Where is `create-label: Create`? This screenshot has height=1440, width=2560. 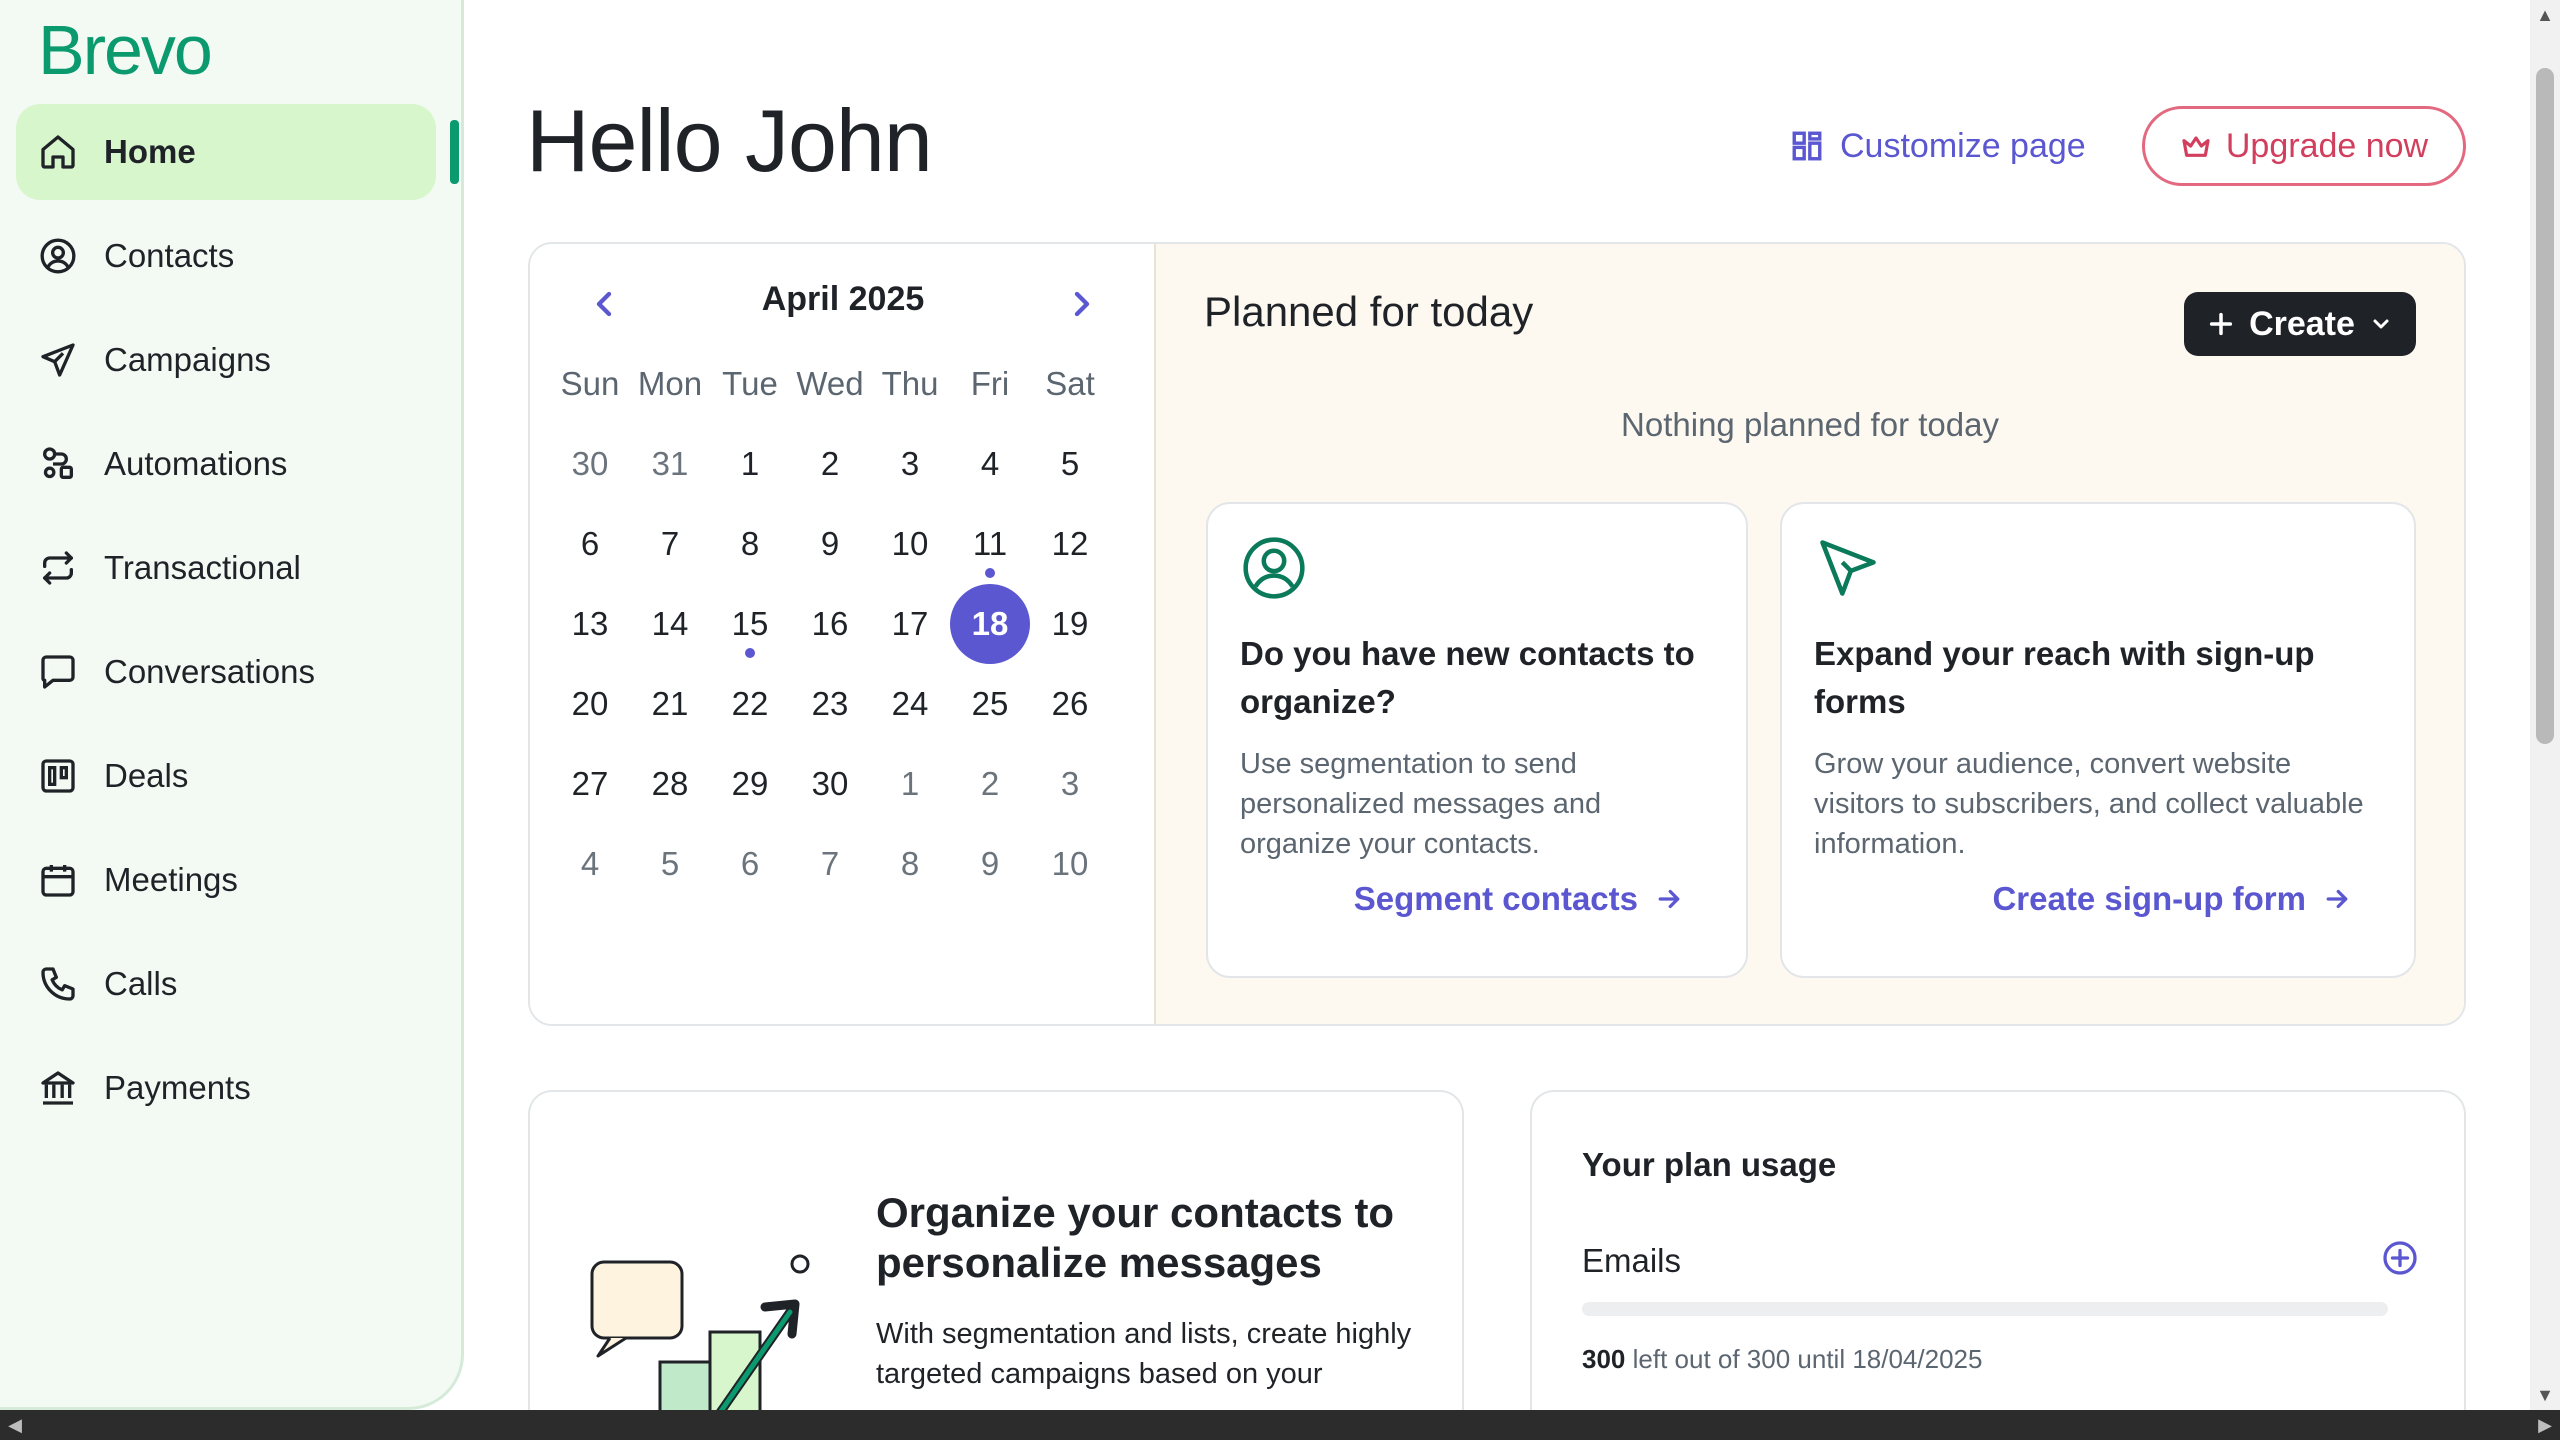 create-label: Create is located at coordinates (2302, 323).